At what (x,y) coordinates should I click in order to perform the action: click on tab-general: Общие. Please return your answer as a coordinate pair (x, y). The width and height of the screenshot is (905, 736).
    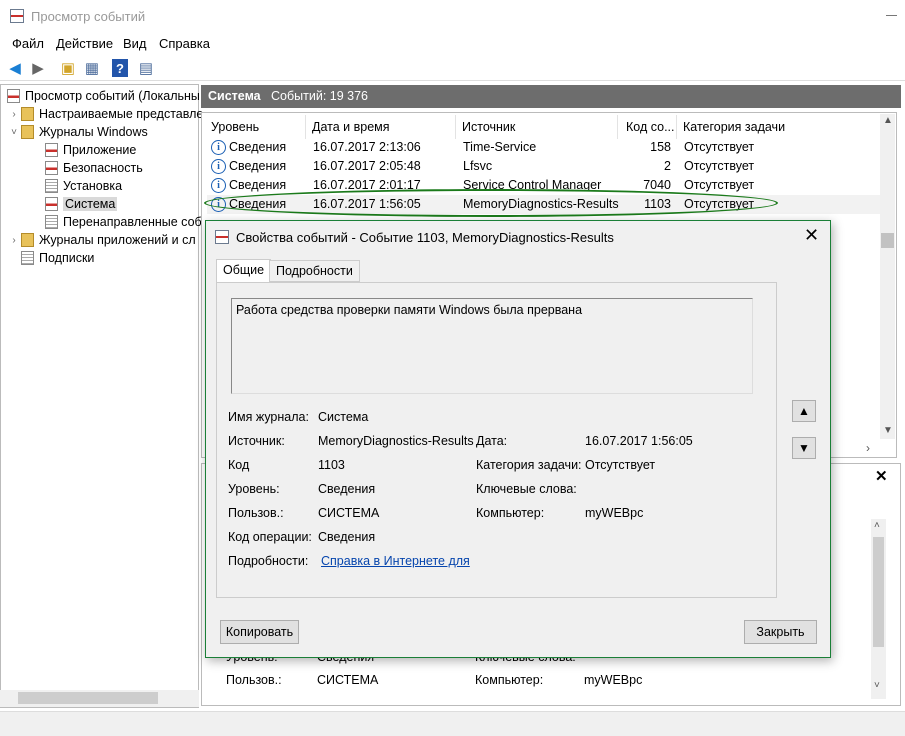
    Looking at the image, I should click on (244, 271).